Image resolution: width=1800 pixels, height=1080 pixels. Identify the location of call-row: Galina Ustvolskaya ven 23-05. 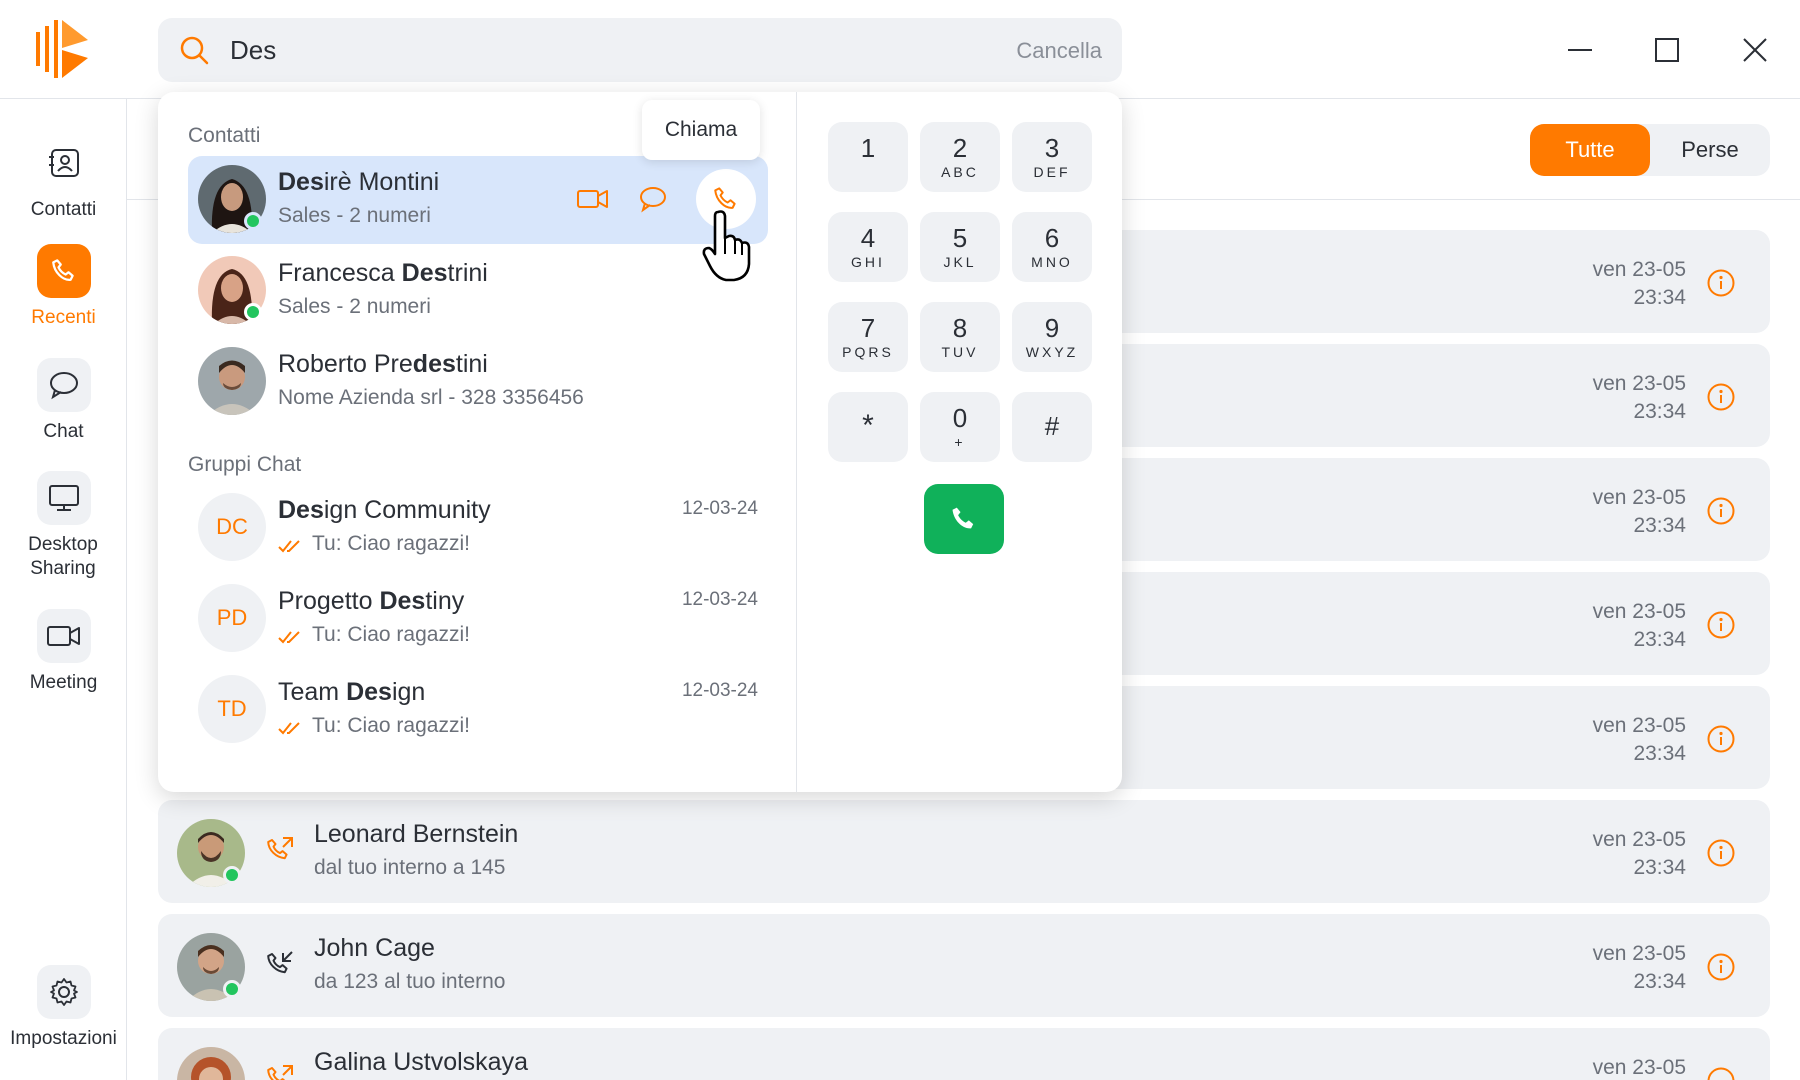
(964, 1054).